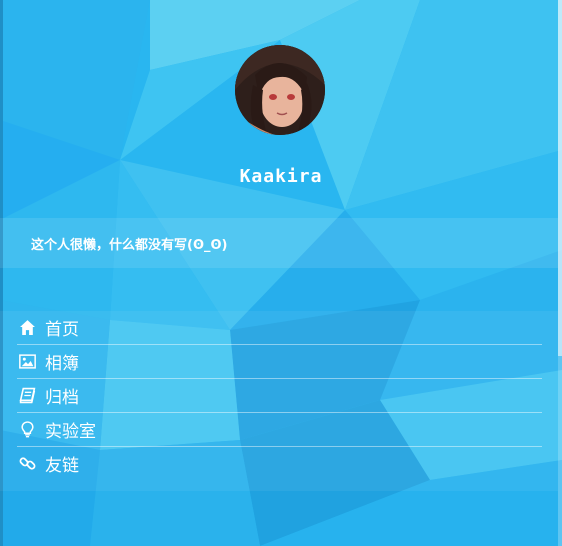  I want to click on nav-item-label: 实验室, so click(70, 432).